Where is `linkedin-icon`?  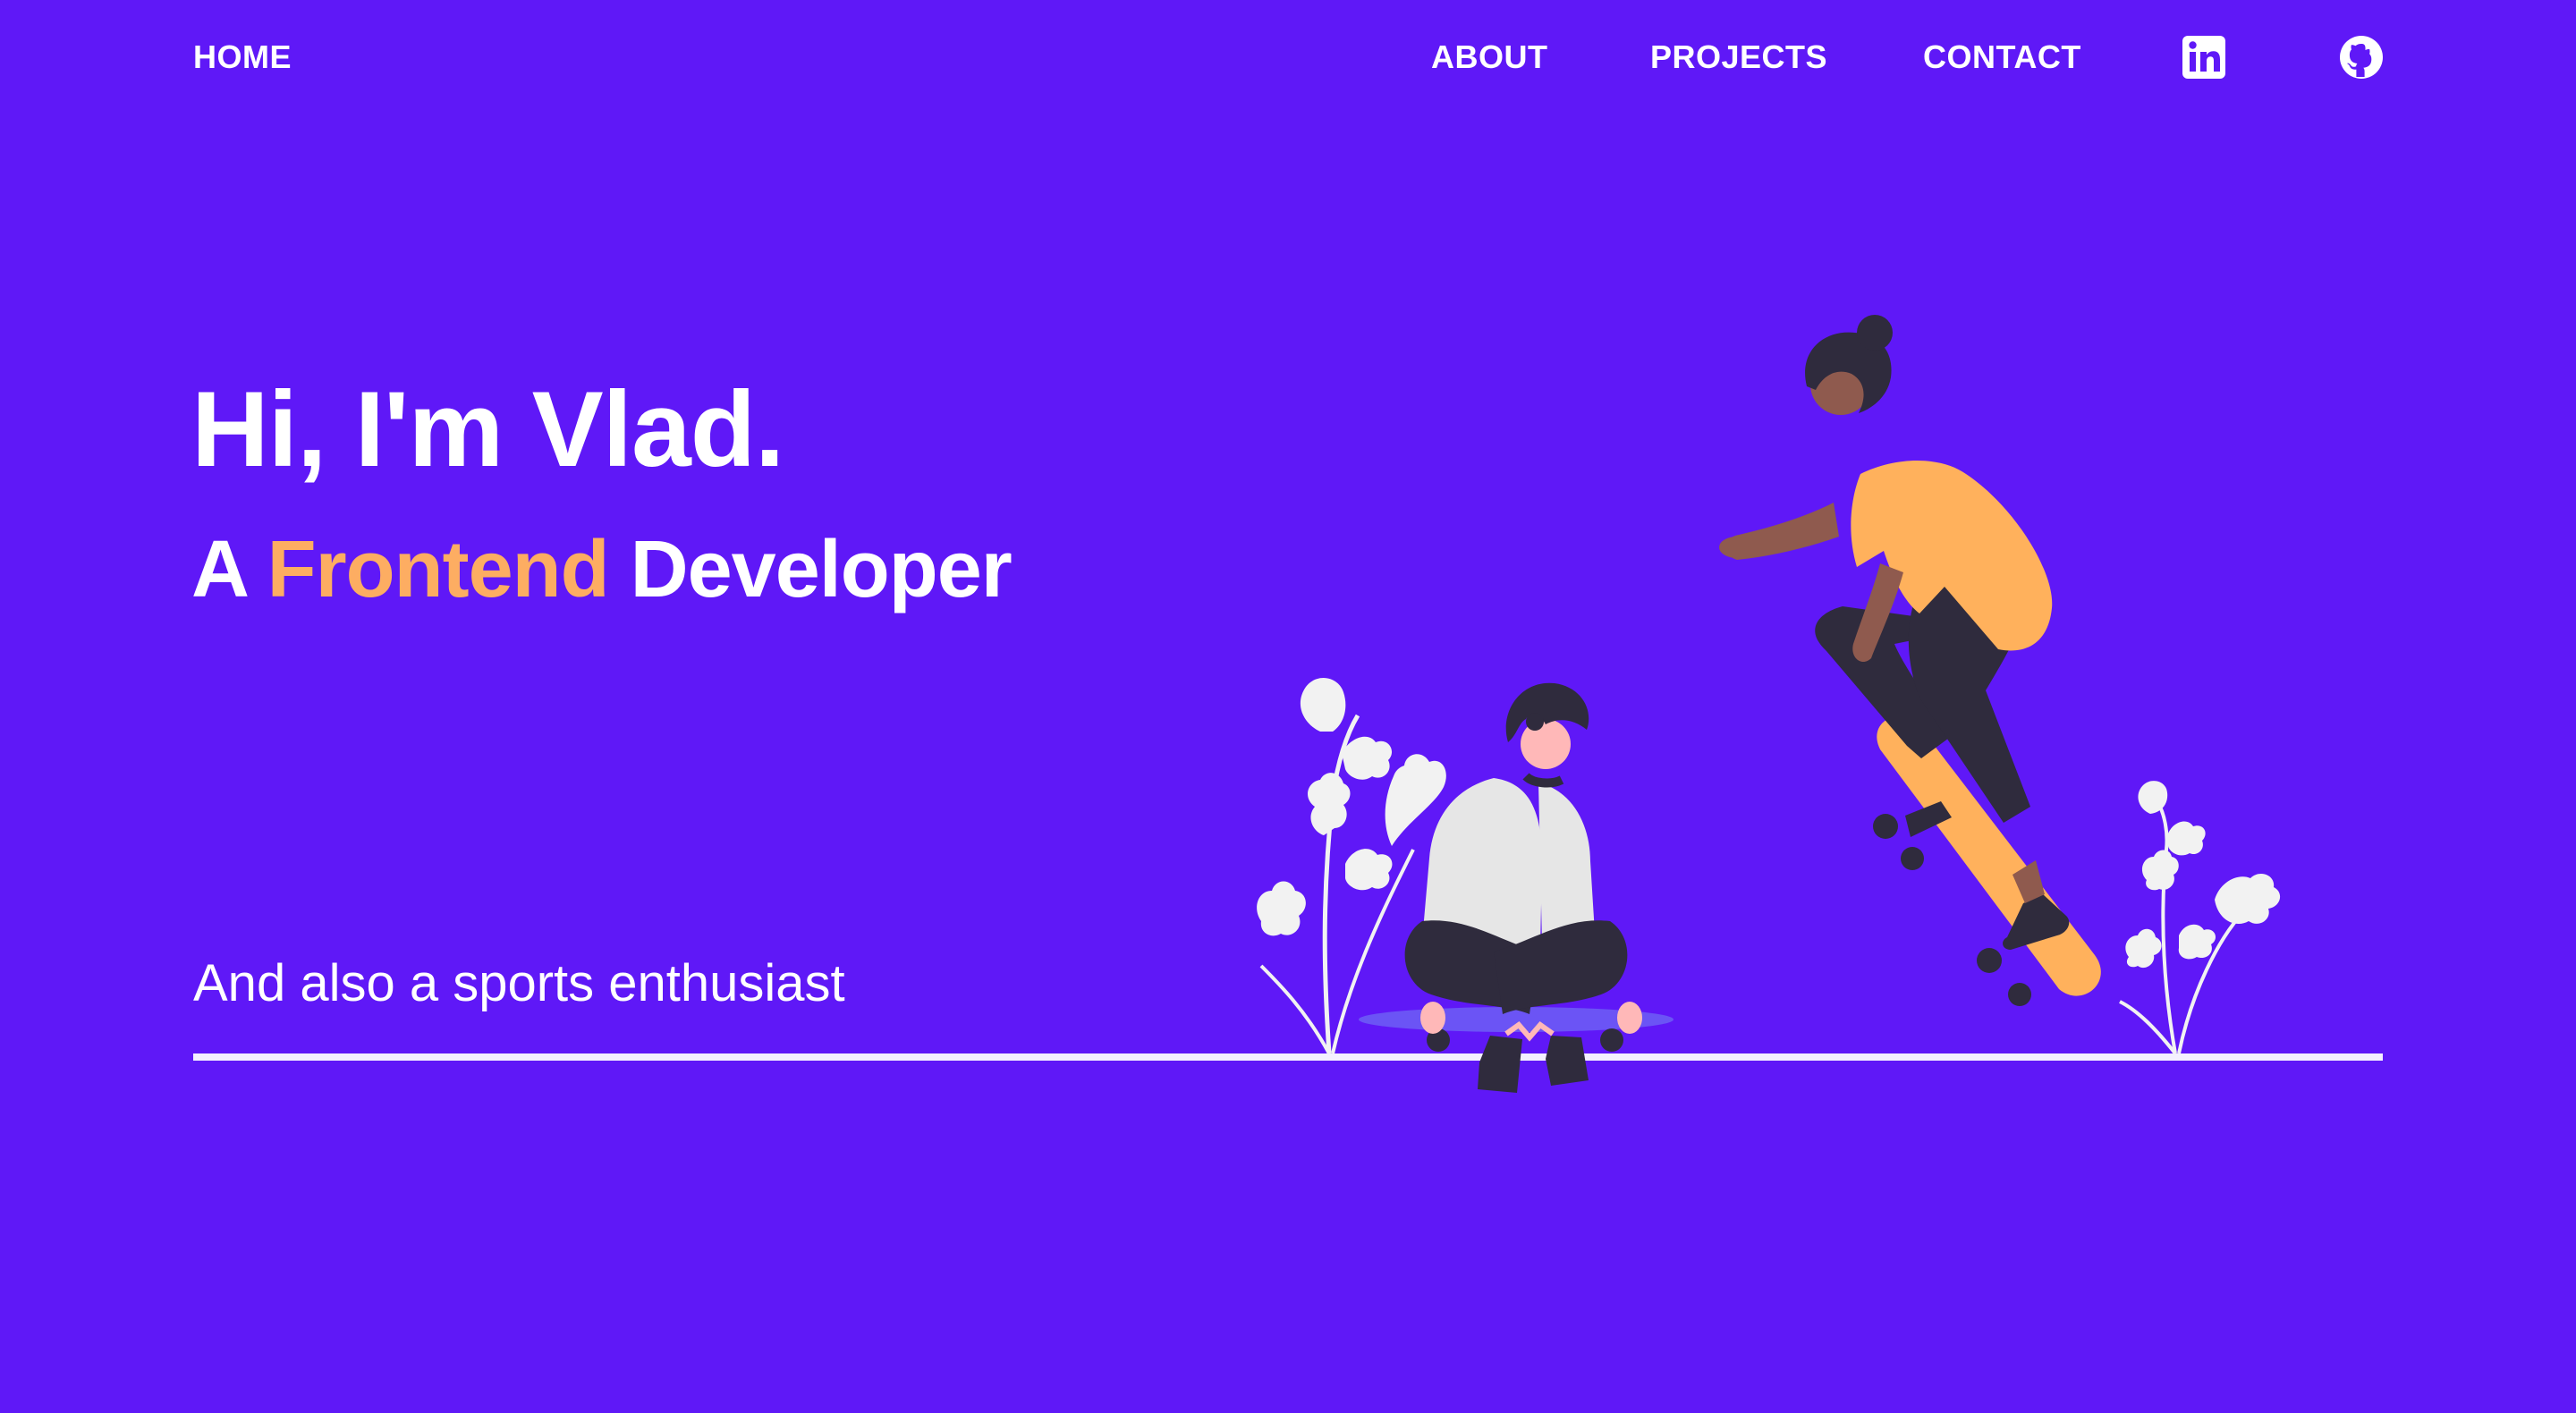 linkedin-icon is located at coordinates (2203, 57).